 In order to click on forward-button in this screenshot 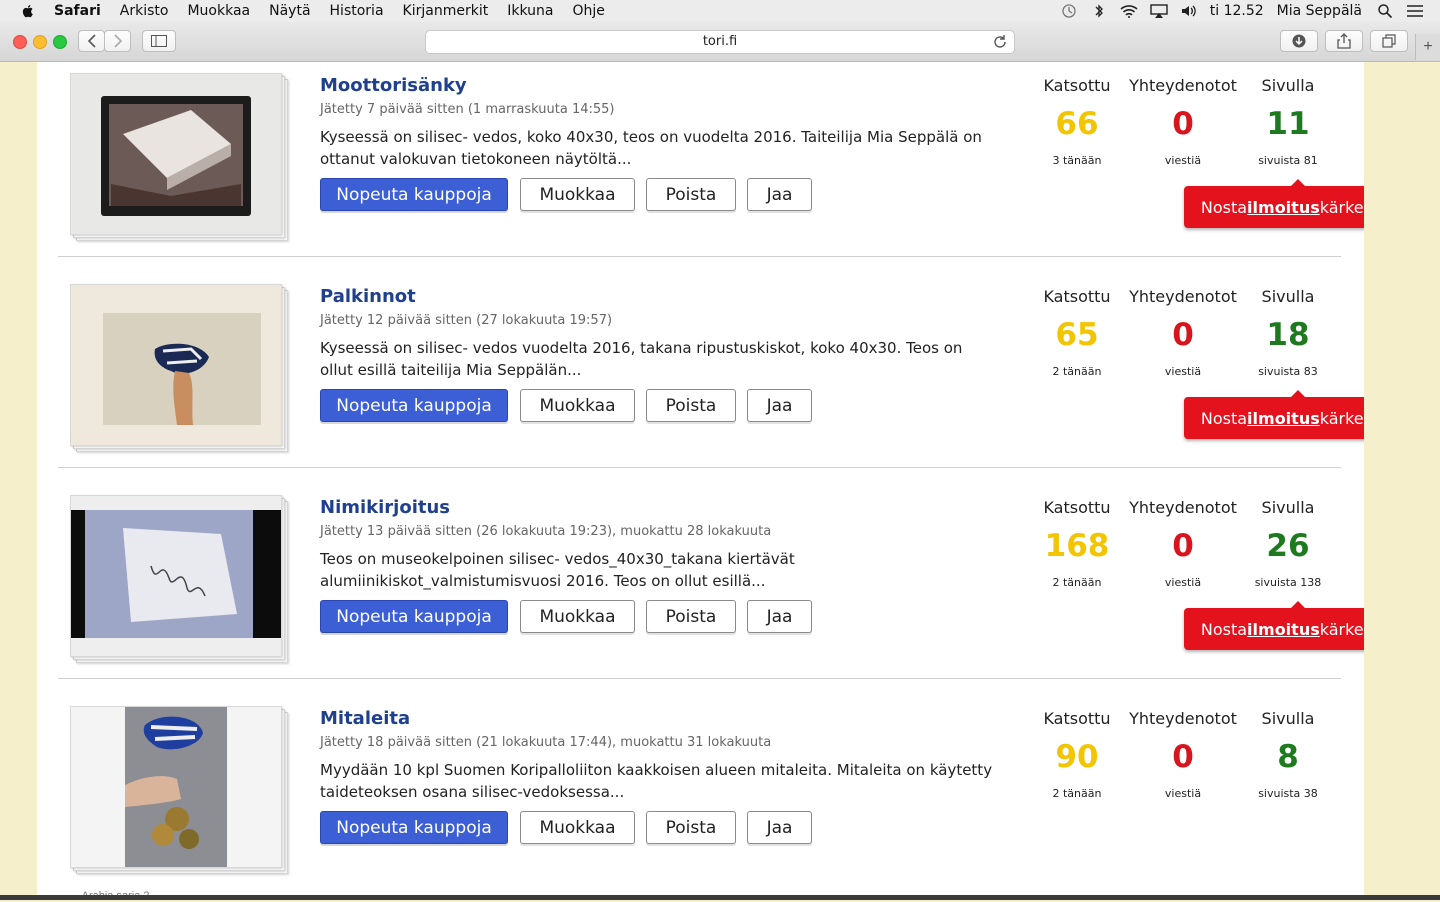, I will do `click(117, 41)`.